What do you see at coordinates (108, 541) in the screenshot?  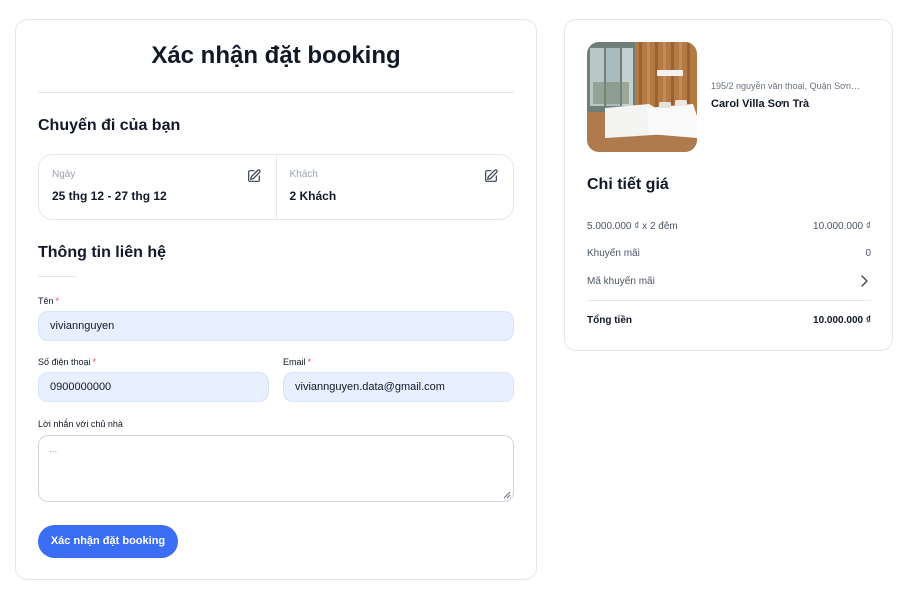 I see `confirm-booking-button: Xác nhận đặt booking` at bounding box center [108, 541].